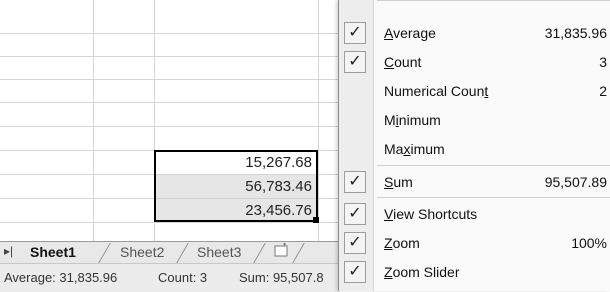 The height and width of the screenshot is (292, 610). I want to click on menu-item-value: 95,507.89, so click(575, 182).